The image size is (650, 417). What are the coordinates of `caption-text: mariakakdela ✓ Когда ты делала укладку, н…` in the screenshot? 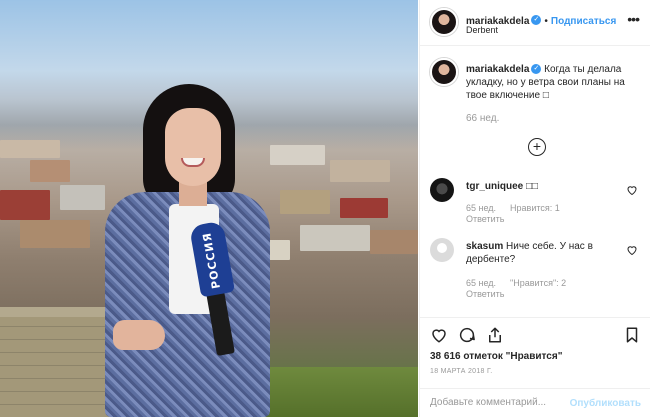 It's located at (553, 82).